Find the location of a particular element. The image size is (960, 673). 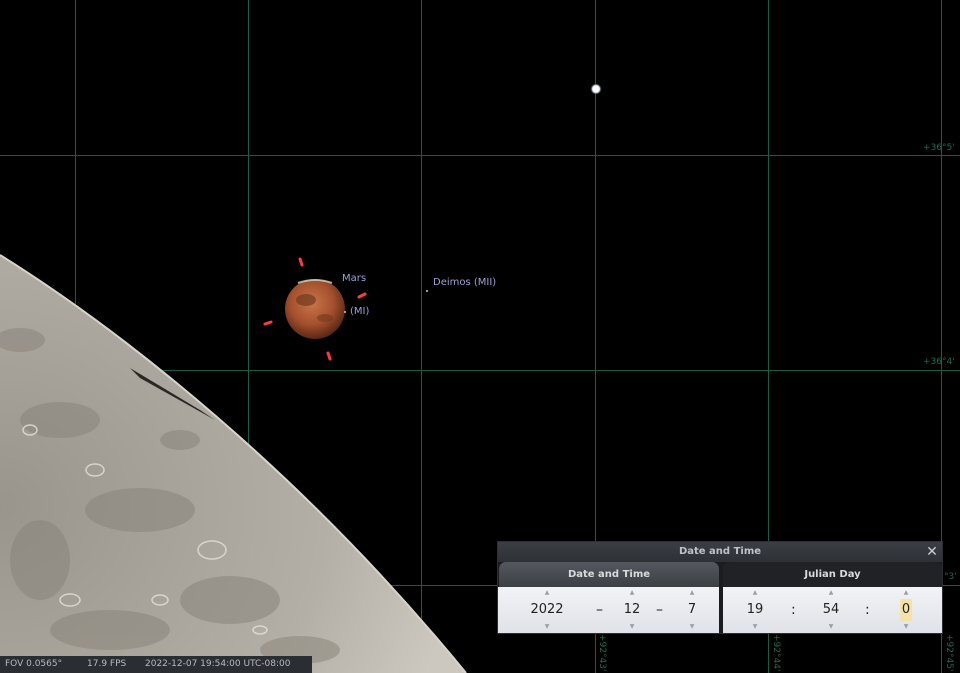

dec-grid-label: °3' is located at coordinates (950, 577).